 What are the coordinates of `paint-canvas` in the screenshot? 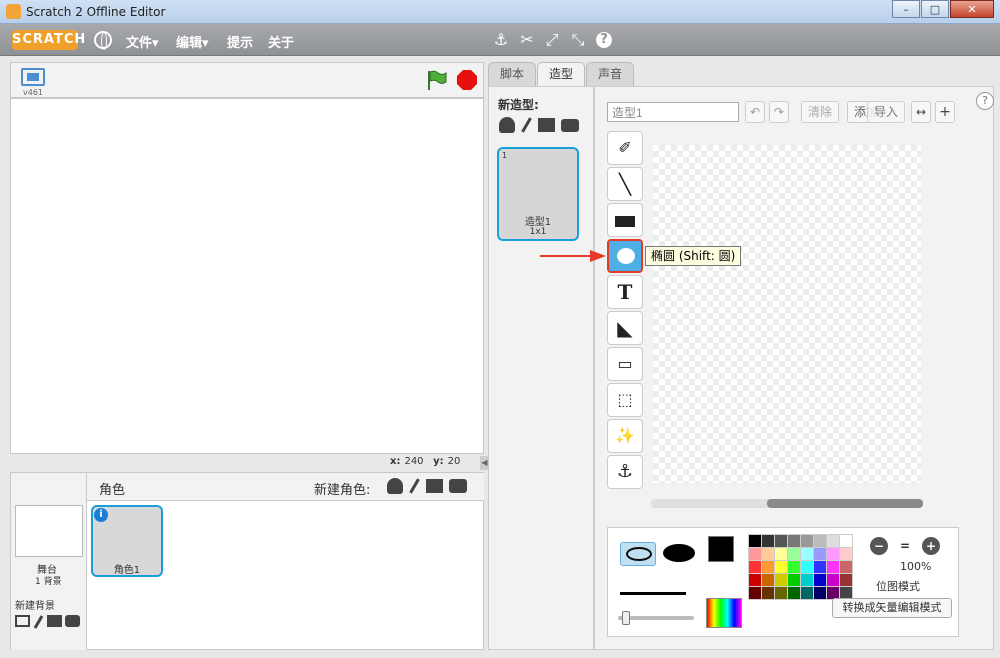 It's located at (787, 314).